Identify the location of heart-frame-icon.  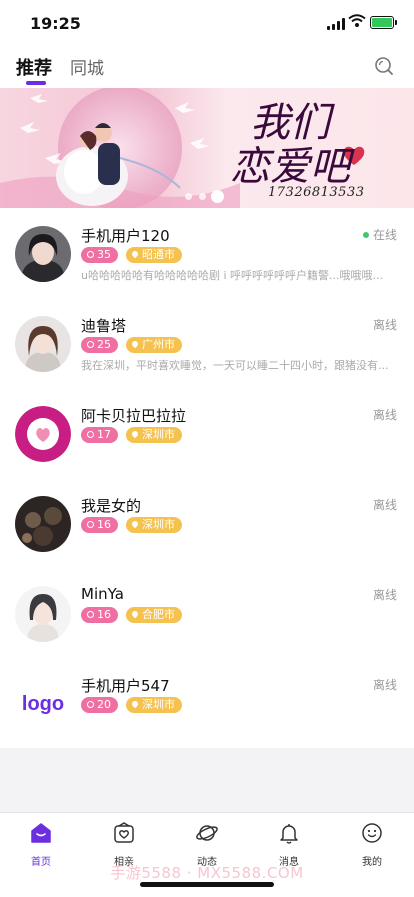
(124, 832).